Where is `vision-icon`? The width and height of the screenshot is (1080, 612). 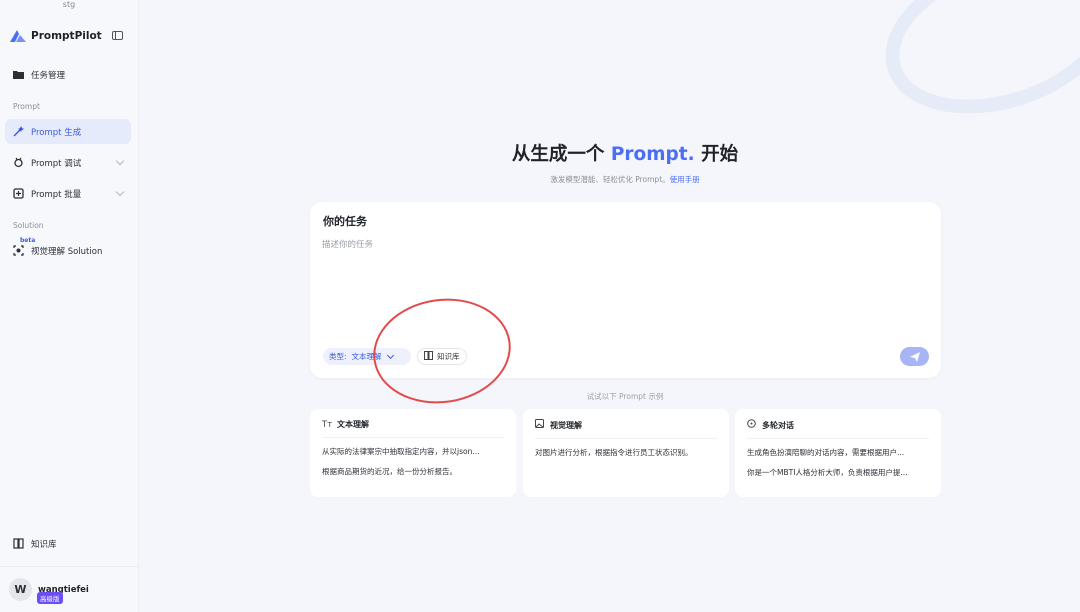
vision-icon is located at coordinates (18, 251).